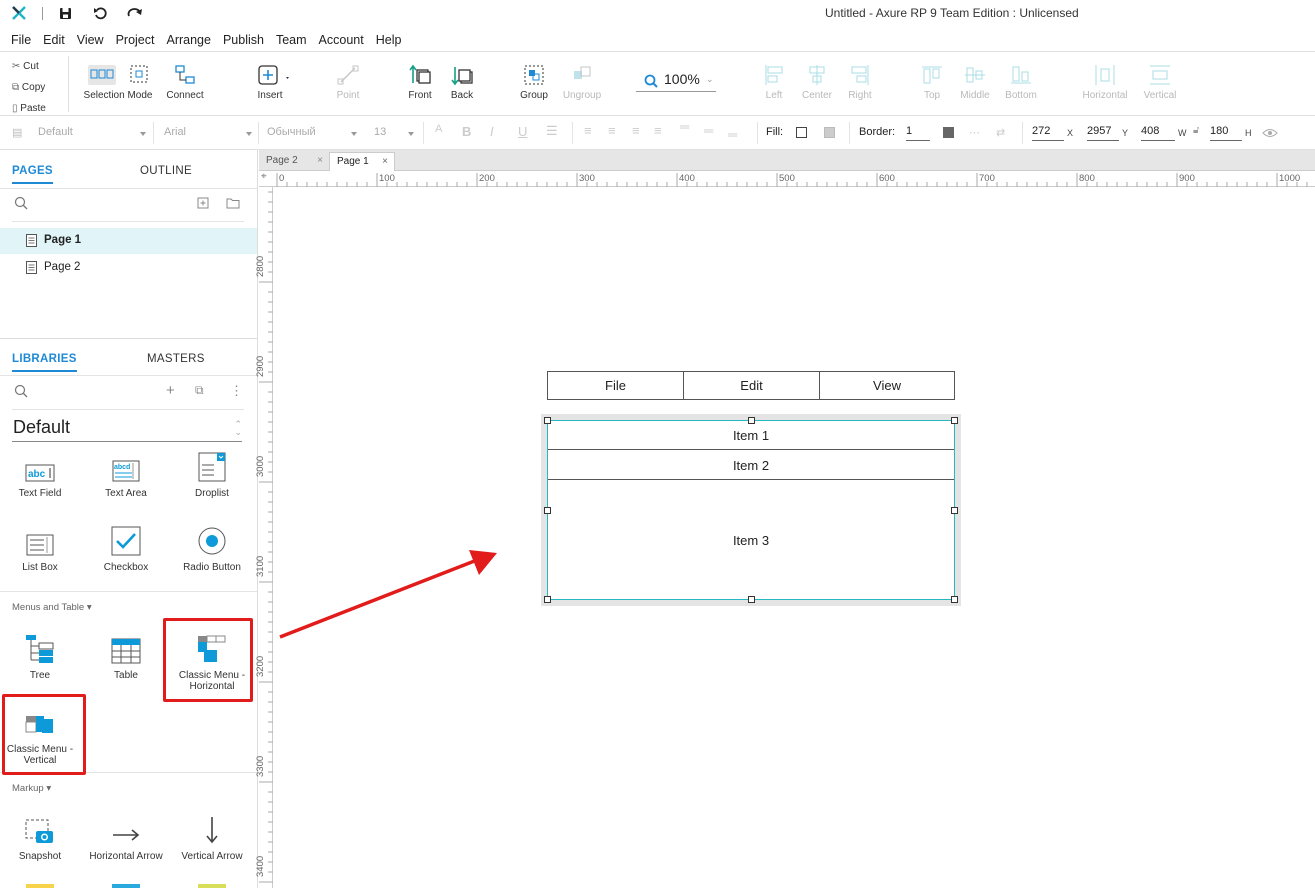  What do you see at coordinates (128, 267) in the screenshot?
I see `page-list-item: Page 2` at bounding box center [128, 267].